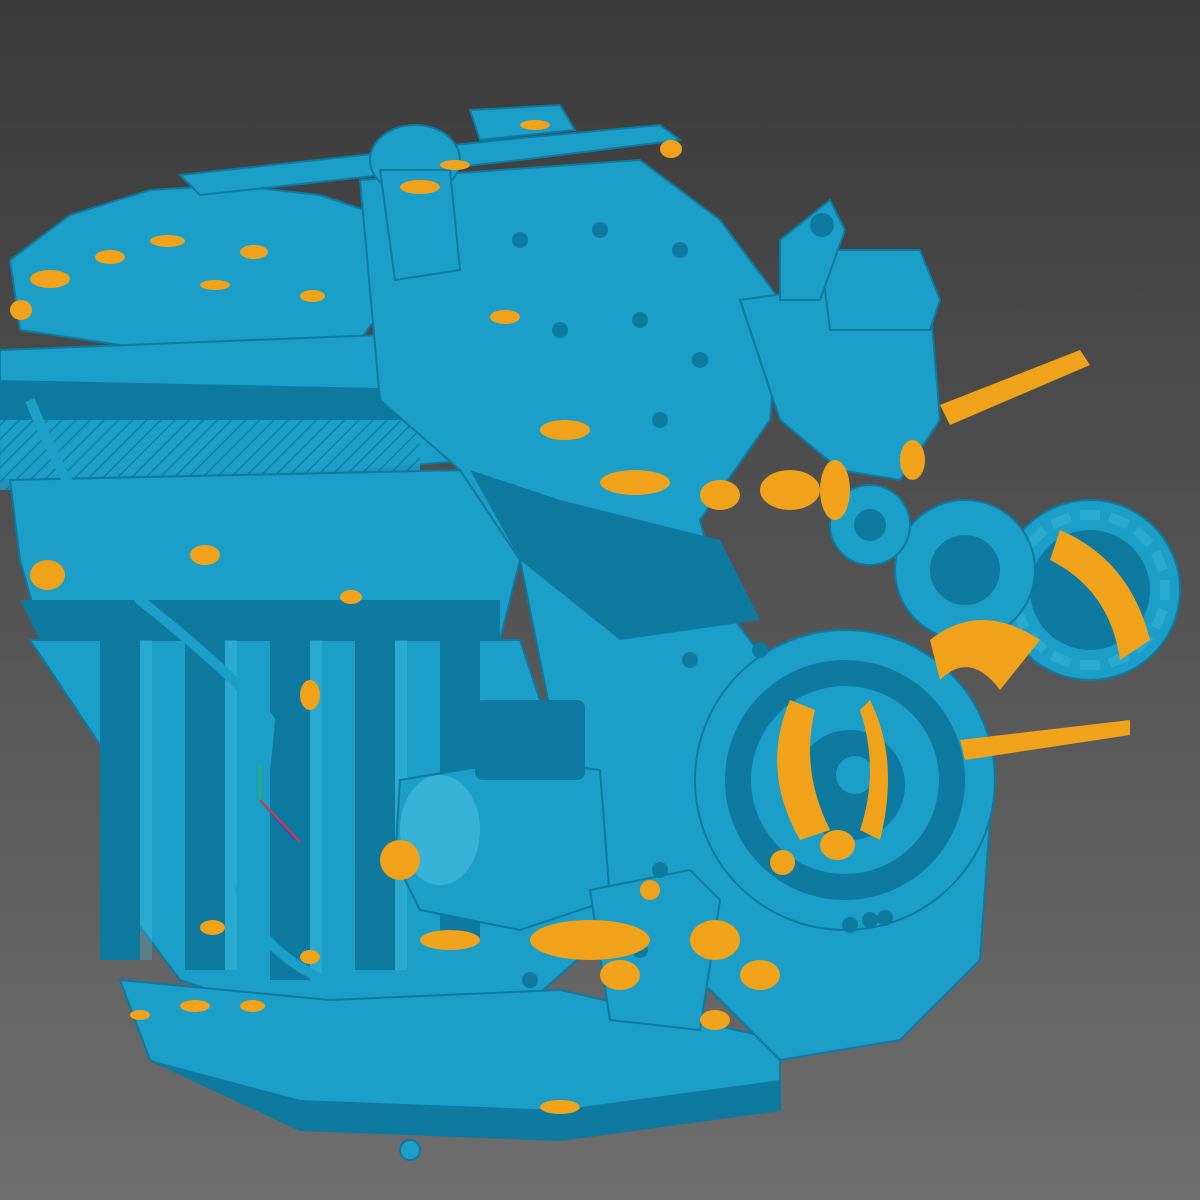  What do you see at coordinates (530, 740) in the screenshot?
I see `starter-solenoid` at bounding box center [530, 740].